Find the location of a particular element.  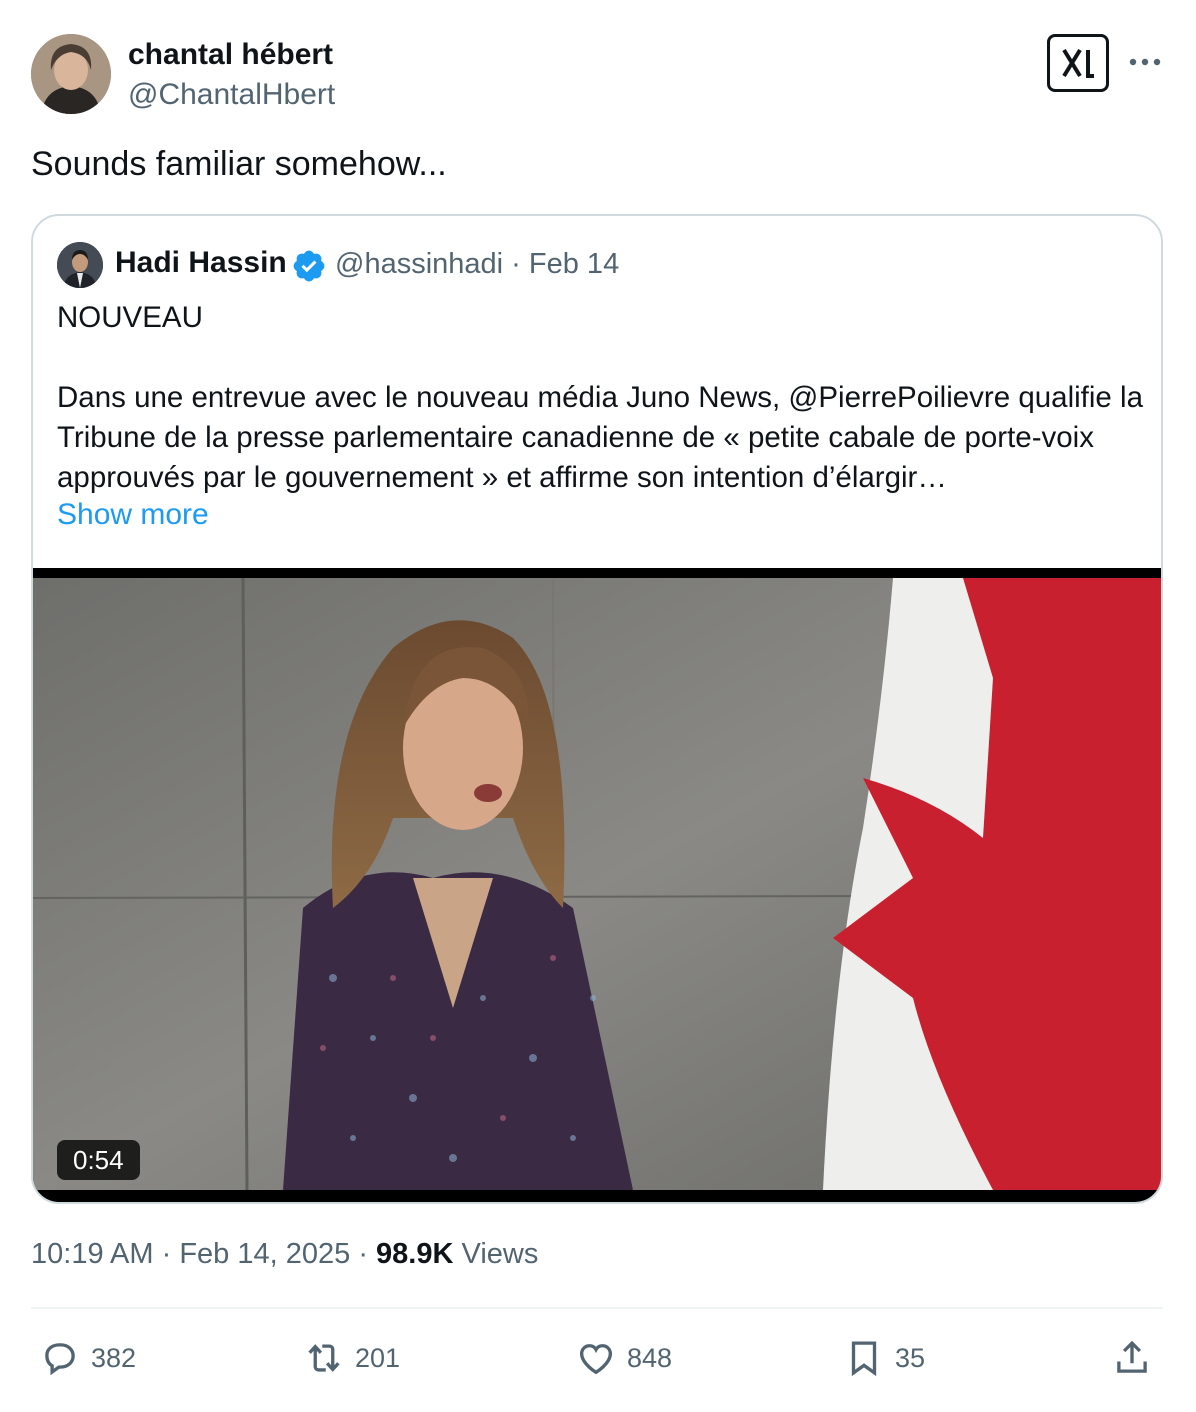

show-more-link: Show more is located at coordinates (133, 515).